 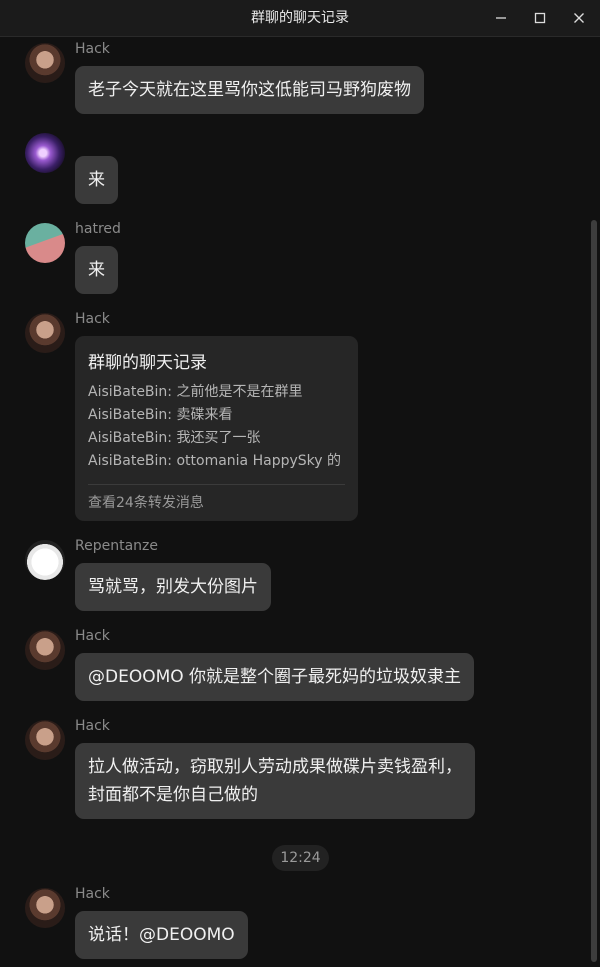 I want to click on forward-line: AisiBateBin: 之前他是不是在群里, so click(x=195, y=392).